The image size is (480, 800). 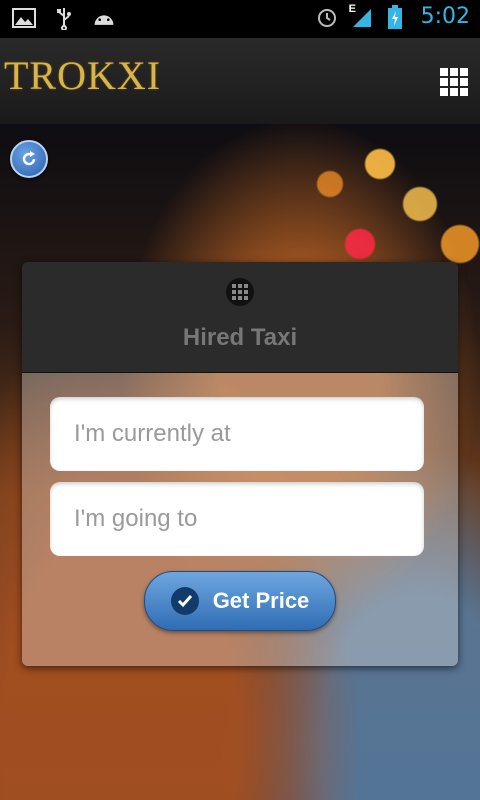 I want to click on get-price-label: Get Price, so click(x=261, y=600).